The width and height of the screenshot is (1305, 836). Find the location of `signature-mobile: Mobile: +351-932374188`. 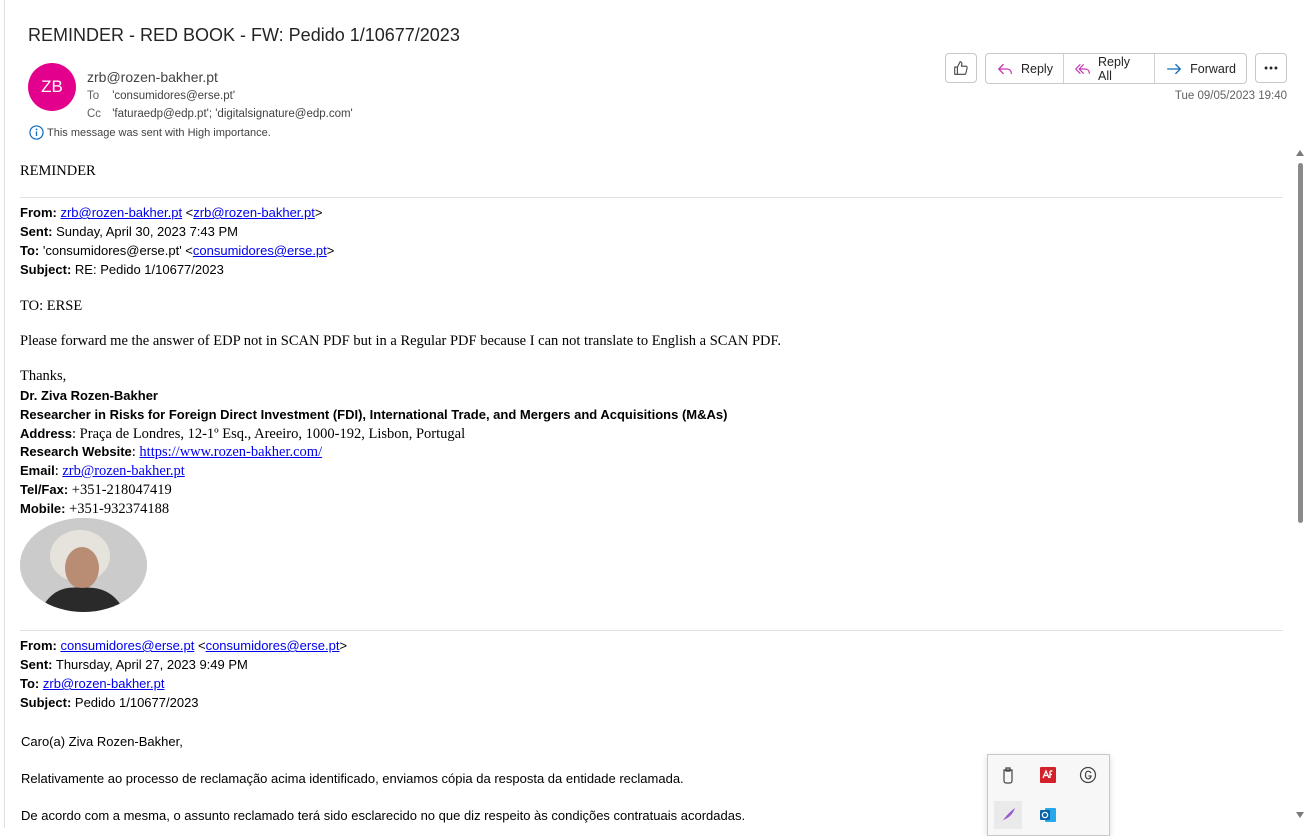

signature-mobile: Mobile: +351-932374188 is located at coordinates (94, 509).